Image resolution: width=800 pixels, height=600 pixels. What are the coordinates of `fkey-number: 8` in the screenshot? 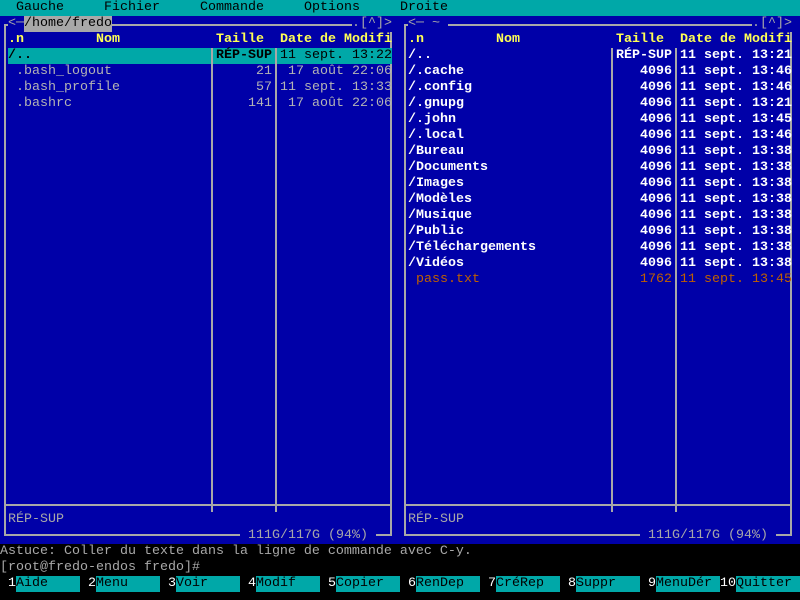 It's located at (572, 584).